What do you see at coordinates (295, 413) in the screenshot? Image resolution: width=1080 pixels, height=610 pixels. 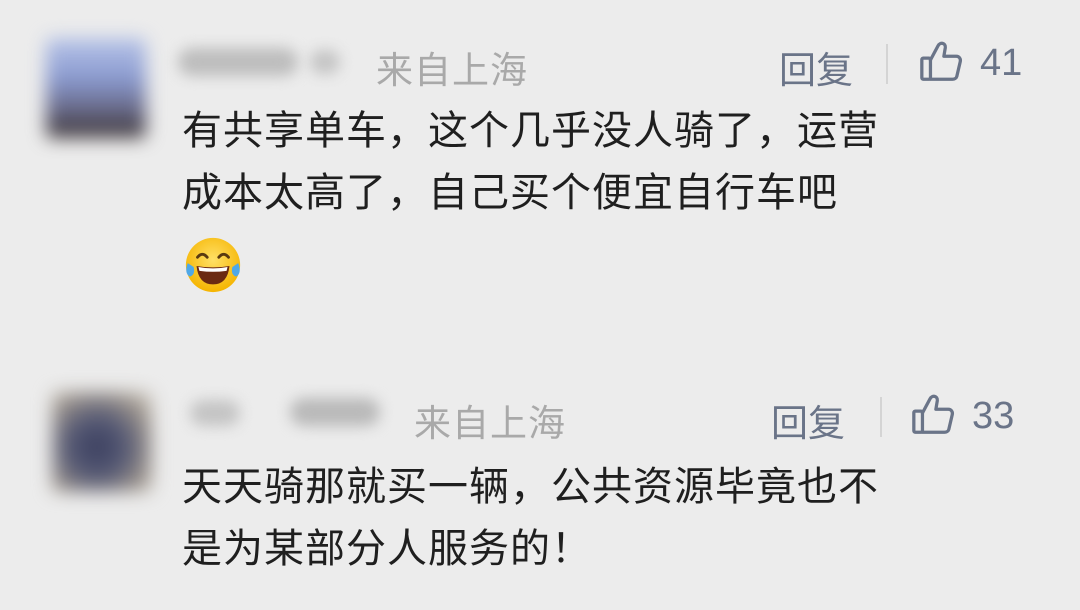 I see `username-blurred` at bounding box center [295, 413].